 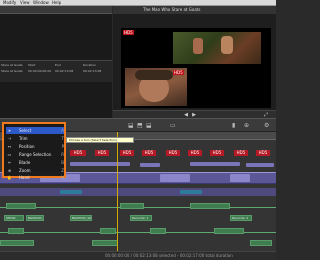 What do you see at coordinates (92, 71) in the screenshot?
I see `row-duration: 00:02:13:08` at bounding box center [92, 71].